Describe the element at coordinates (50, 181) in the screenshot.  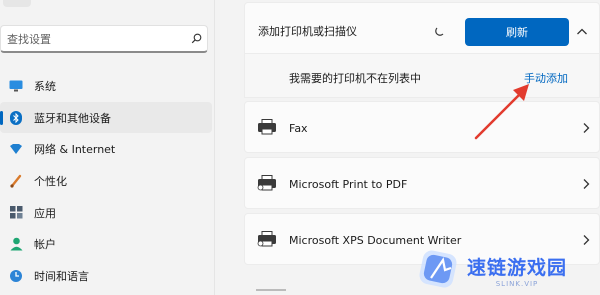
I see `sidebar-item-label: 个性化` at that location.